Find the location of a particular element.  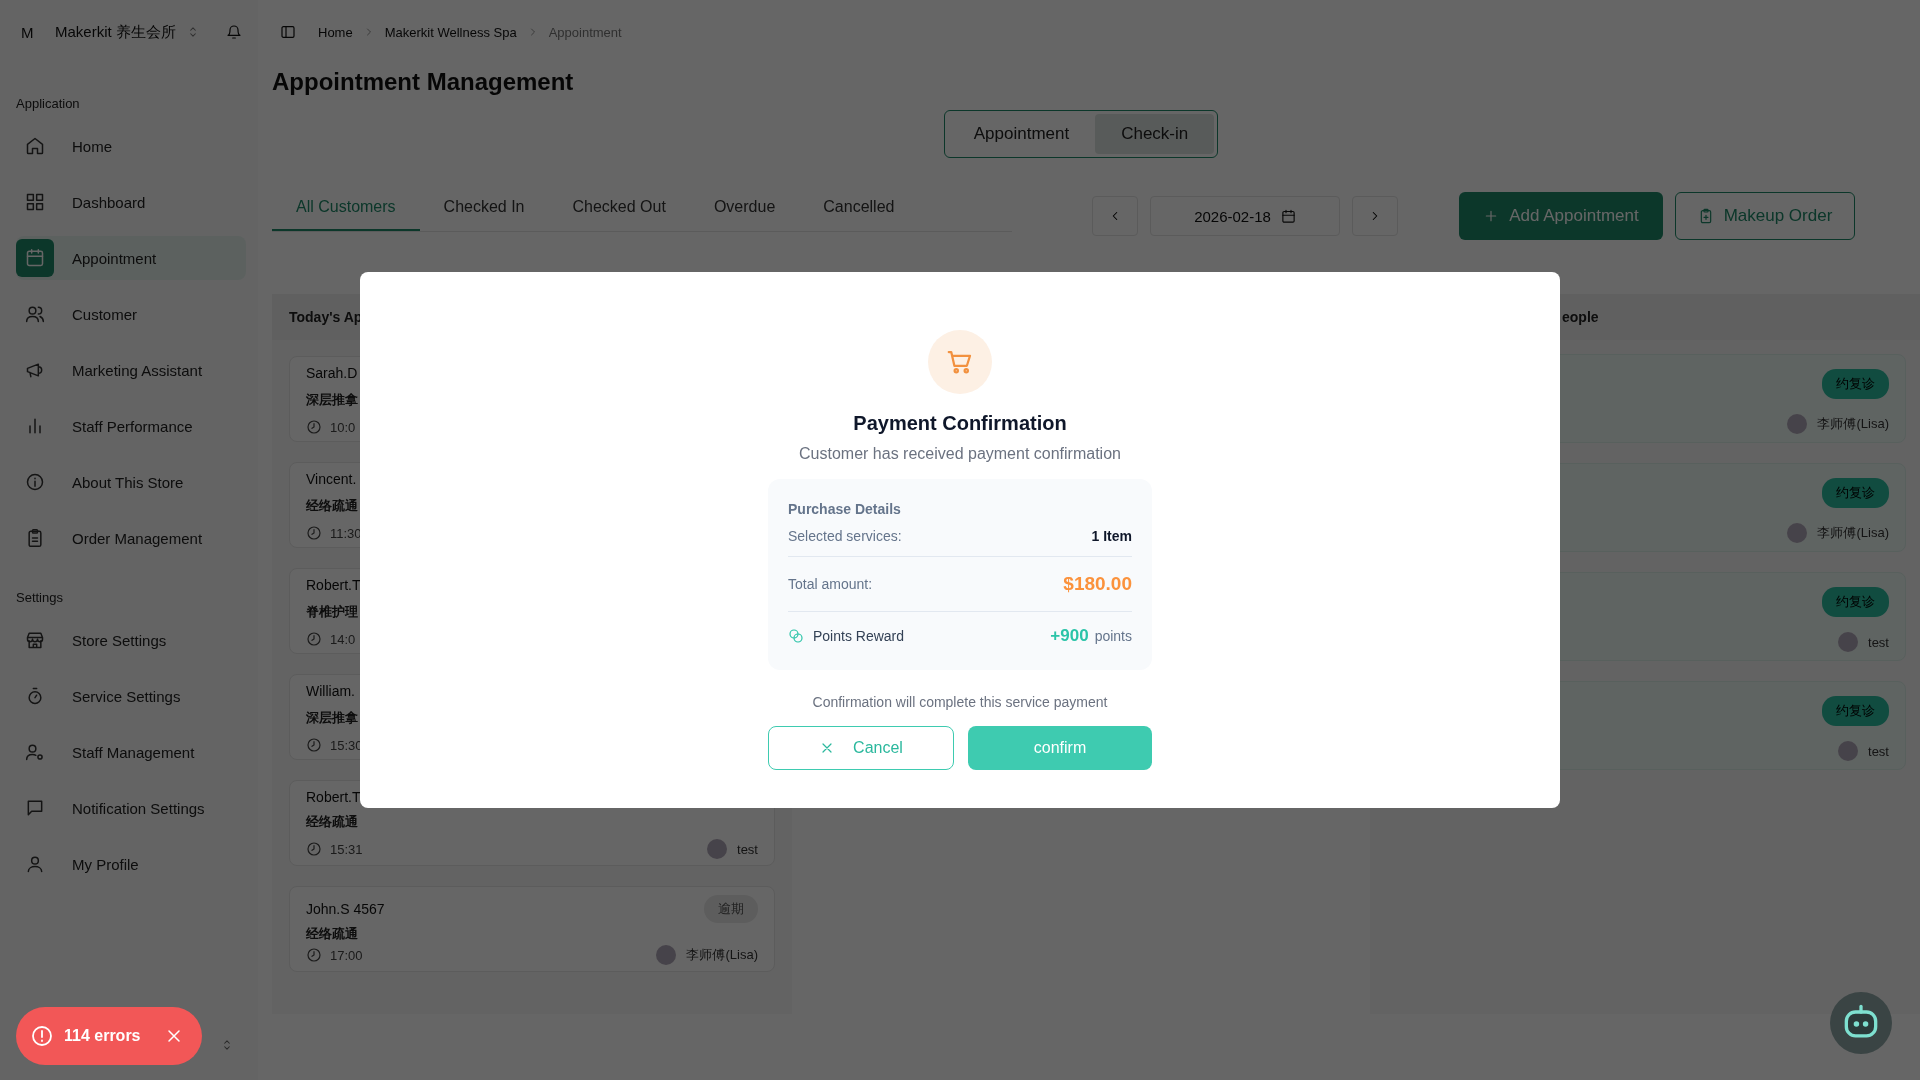

add-appointment-button: Add Appointment is located at coordinates (1561, 216).